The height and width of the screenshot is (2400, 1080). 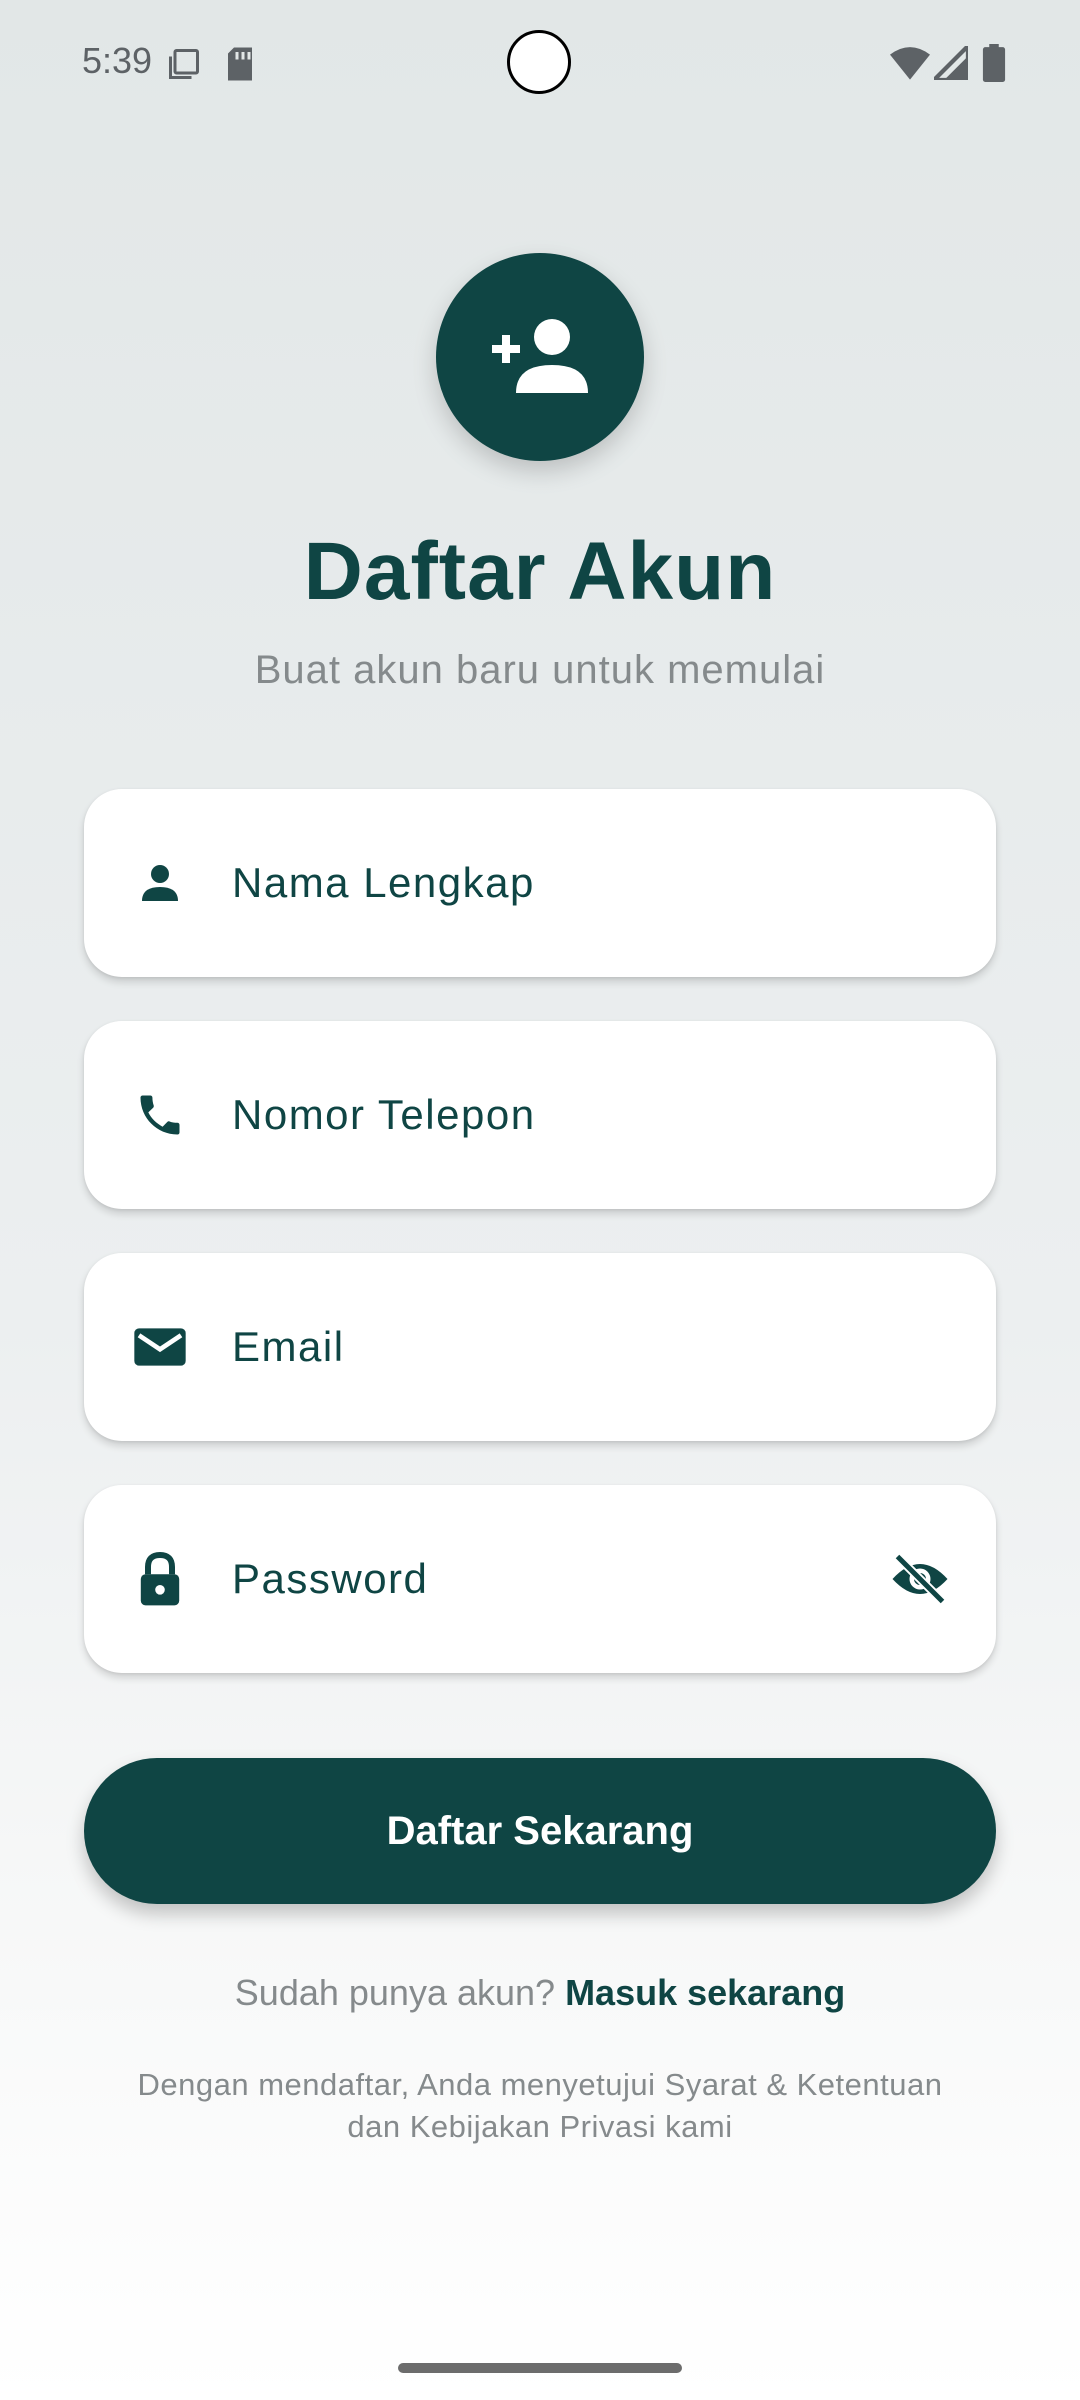 I want to click on screenshot-icon, so click(x=184, y=66).